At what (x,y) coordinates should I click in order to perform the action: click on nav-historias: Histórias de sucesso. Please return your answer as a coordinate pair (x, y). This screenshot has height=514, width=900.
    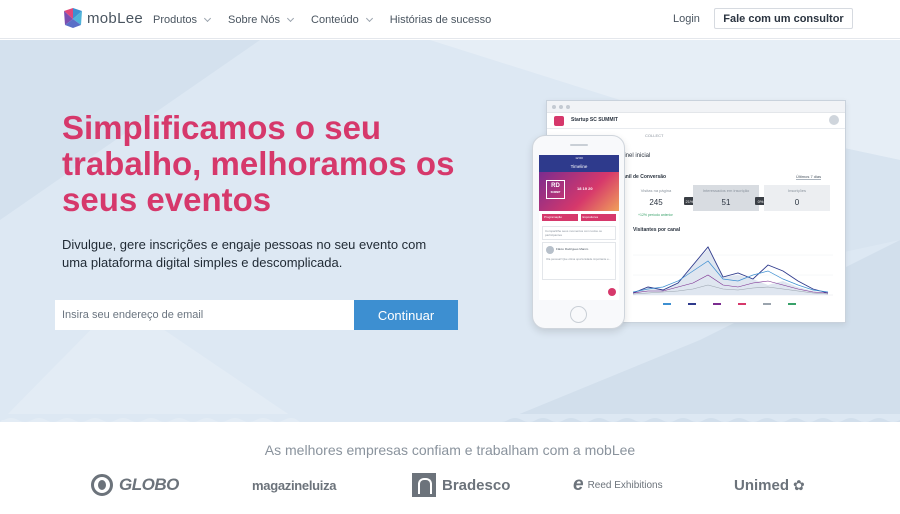
    Looking at the image, I should click on (441, 20).